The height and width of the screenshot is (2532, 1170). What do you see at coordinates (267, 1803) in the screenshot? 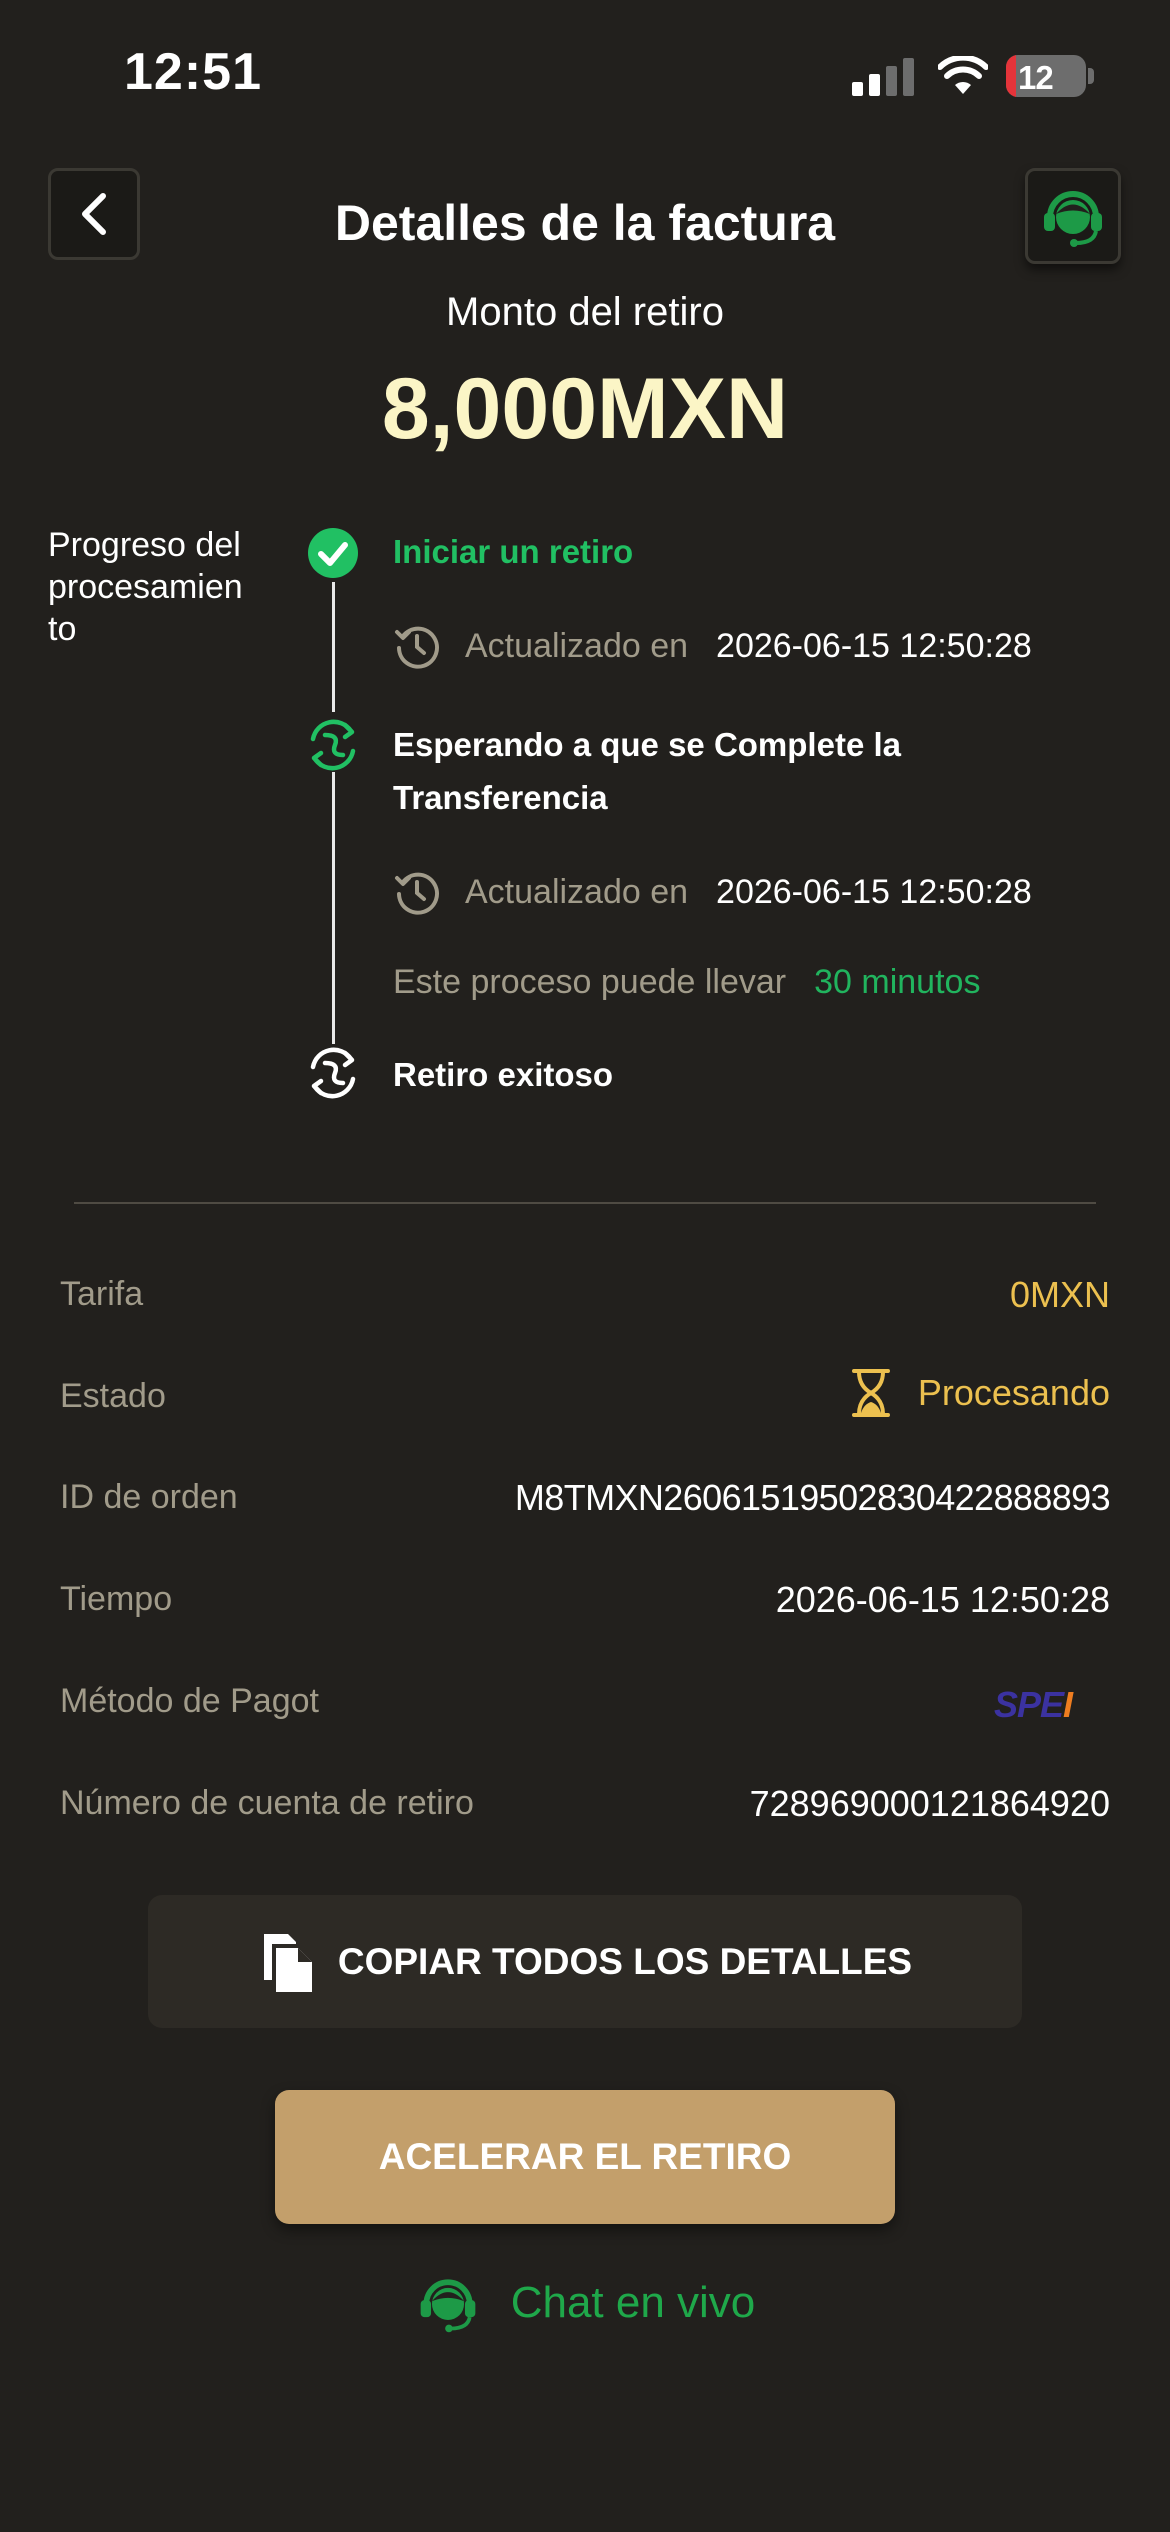
I see `account-number-label: Número de cuenta de retiro` at bounding box center [267, 1803].